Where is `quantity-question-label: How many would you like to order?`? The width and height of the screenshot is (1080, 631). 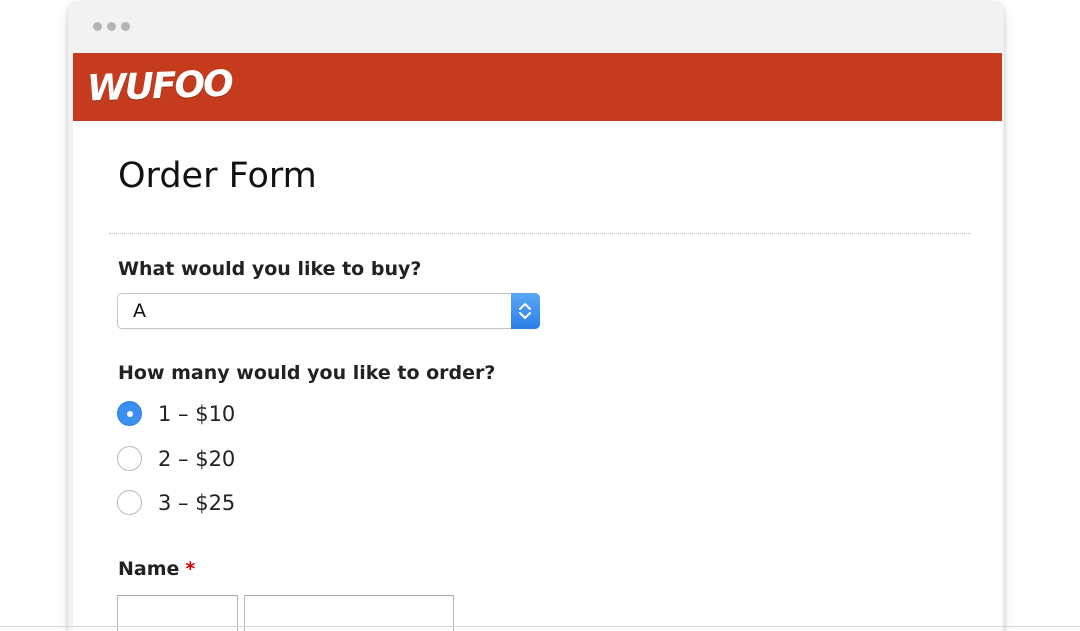 quantity-question-label: How many would you like to order? is located at coordinates (307, 373).